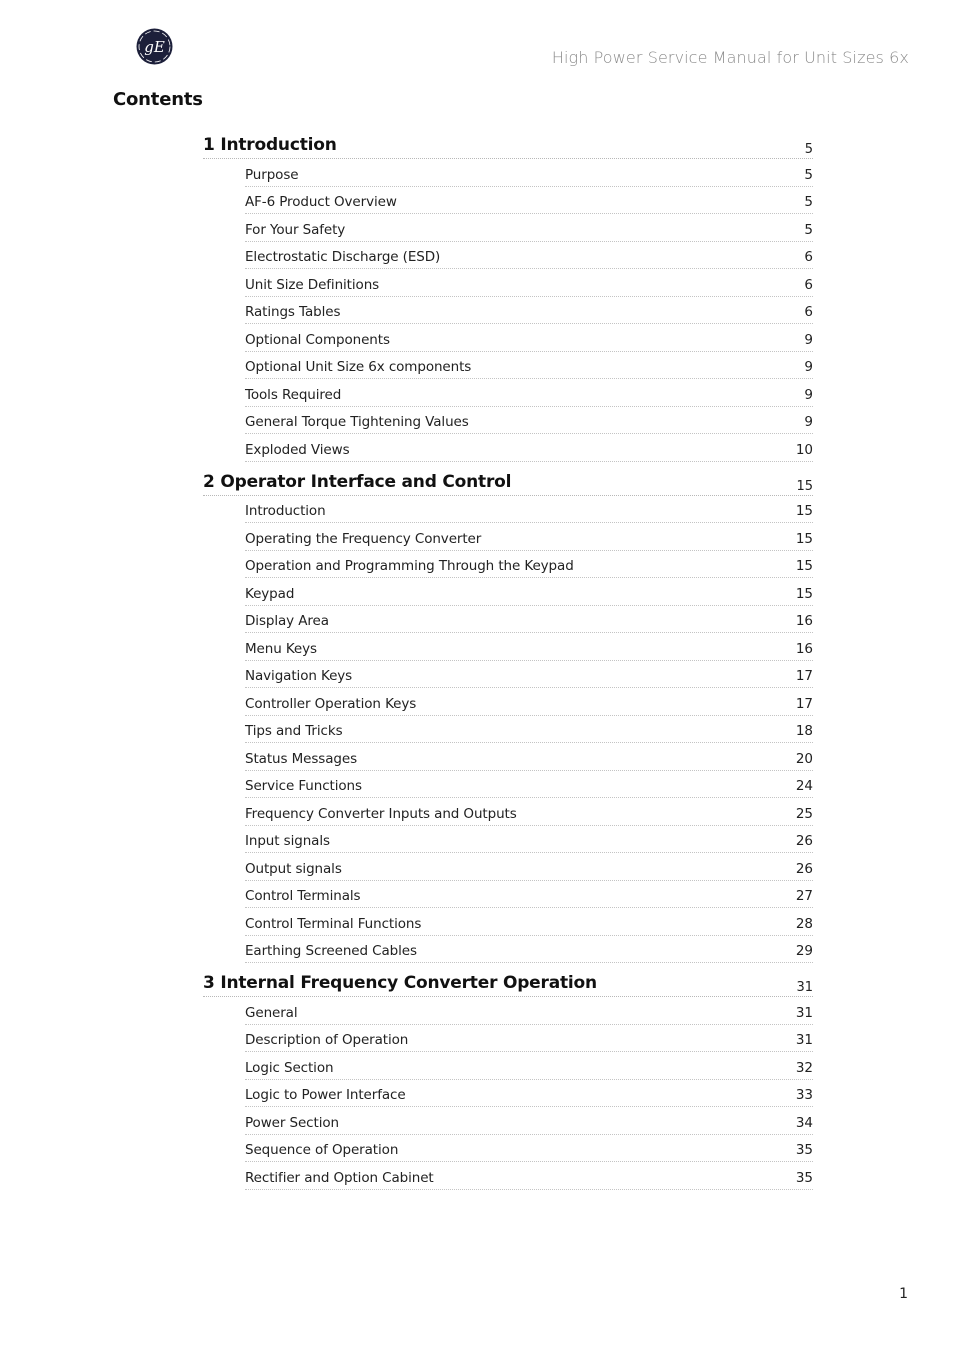 The image size is (954, 1350). What do you see at coordinates (331, 952) in the screenshot?
I see `toc-entry-title: Earthing Screened Cables` at bounding box center [331, 952].